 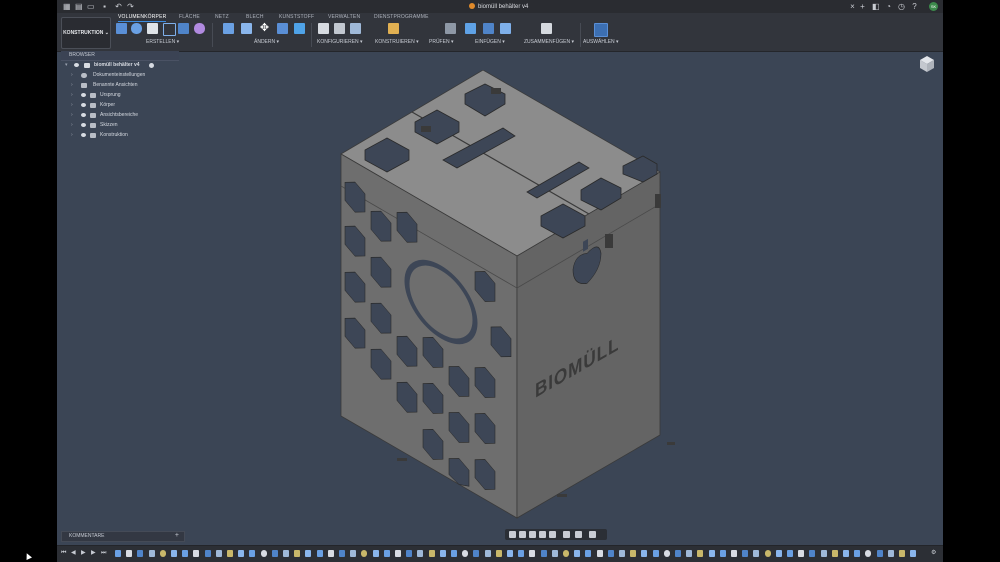 I want to click on group-label-erstellen: ERSTELLEN ▾, so click(x=162, y=42).